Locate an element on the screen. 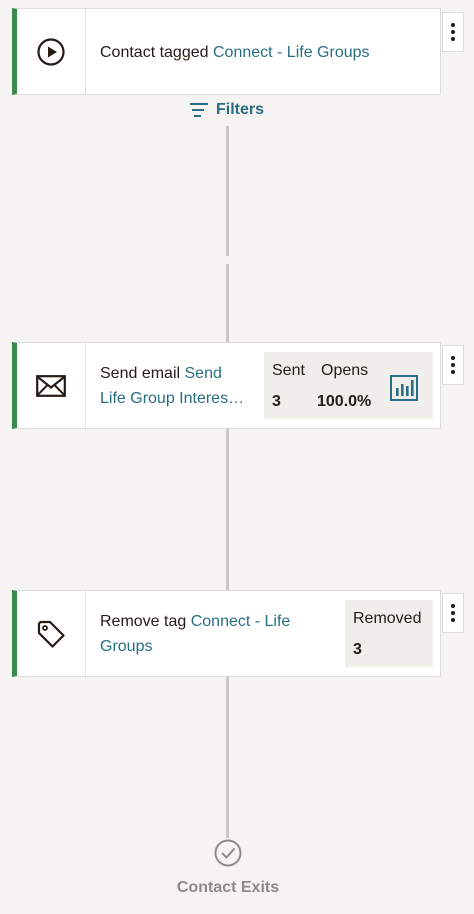 This screenshot has height=914, width=474. contact-exits-label: Contact Exits is located at coordinates (228, 887).